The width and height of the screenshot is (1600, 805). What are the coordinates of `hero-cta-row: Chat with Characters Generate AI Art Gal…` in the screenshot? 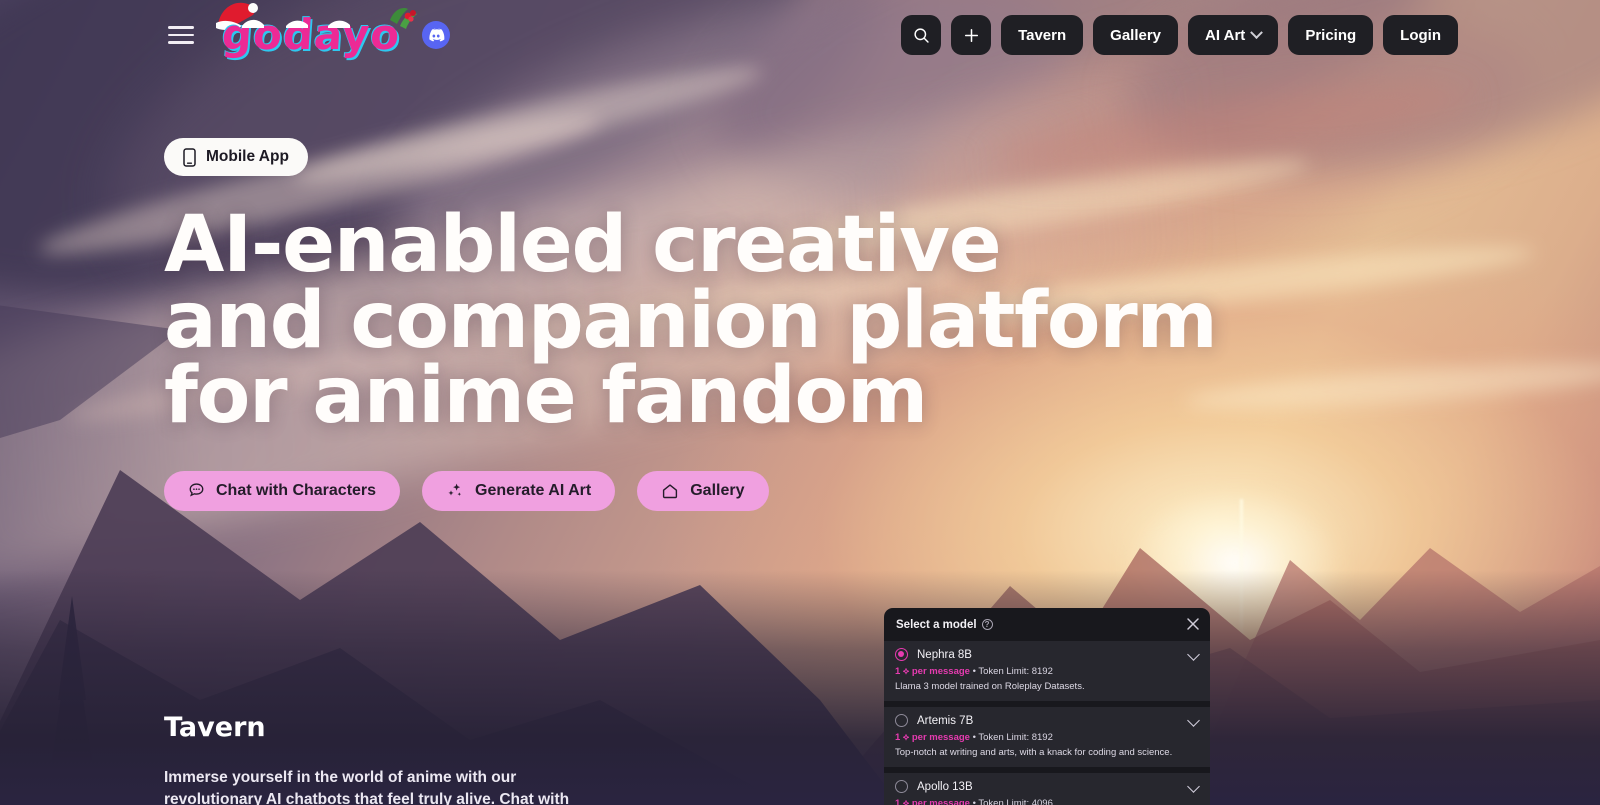 It's located at (690, 490).